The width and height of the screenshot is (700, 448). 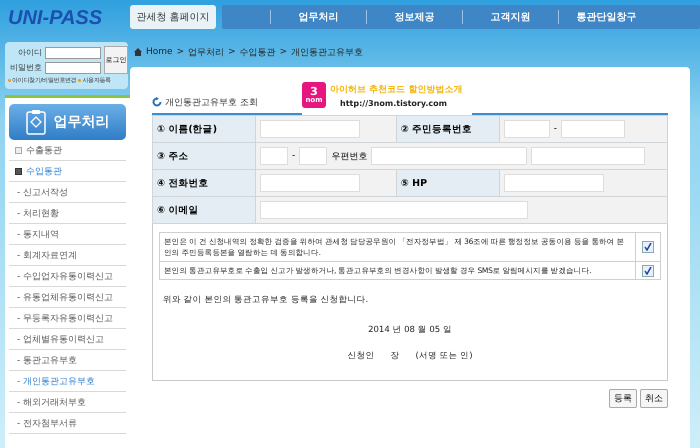 I want to click on signature-text: (서명 또는 인), so click(x=444, y=356).